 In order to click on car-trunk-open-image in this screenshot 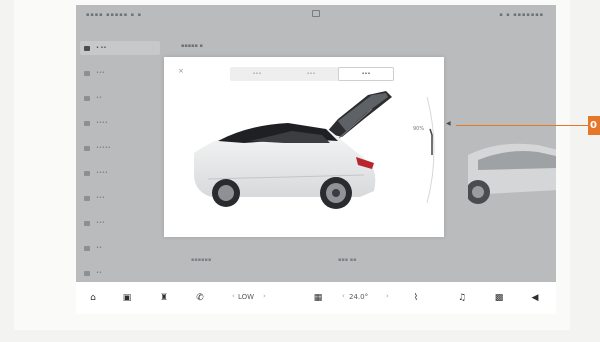, I will do `click(293, 150)`.